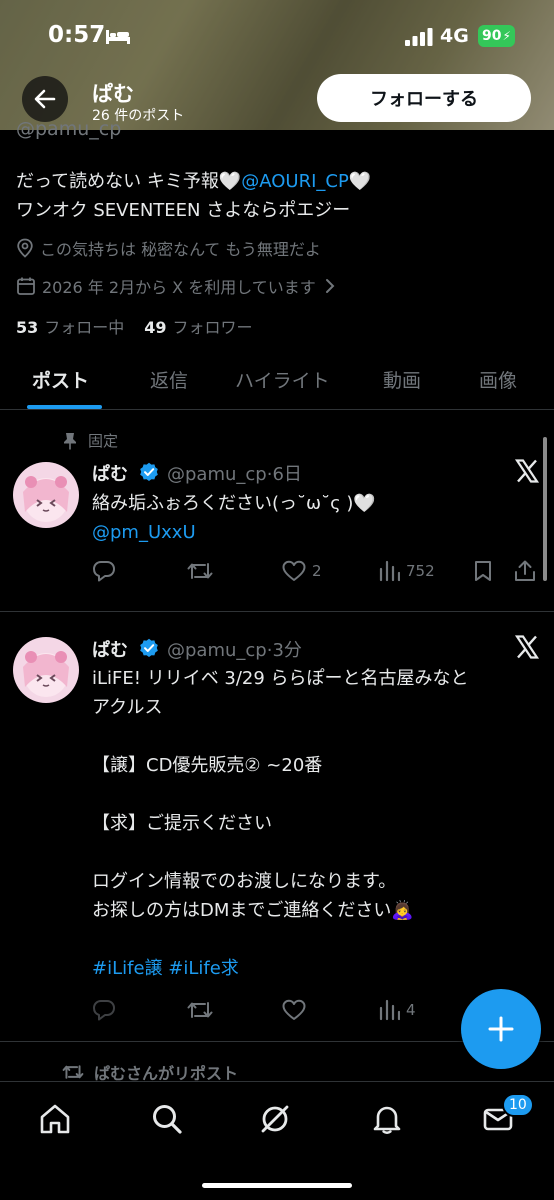  I want to click on location-pin-icon, so click(25, 248).